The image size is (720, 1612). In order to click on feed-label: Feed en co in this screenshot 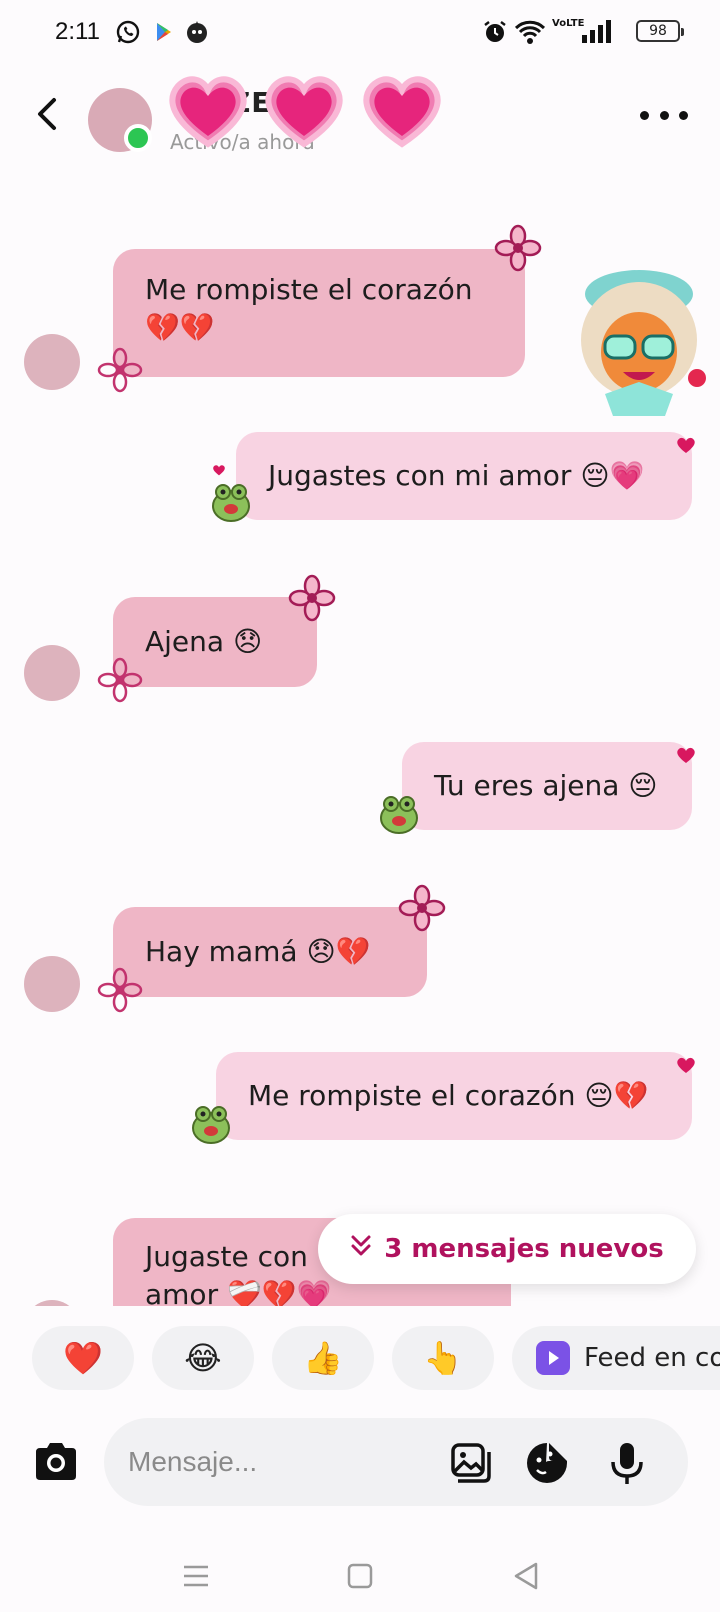, I will do `click(652, 1358)`.